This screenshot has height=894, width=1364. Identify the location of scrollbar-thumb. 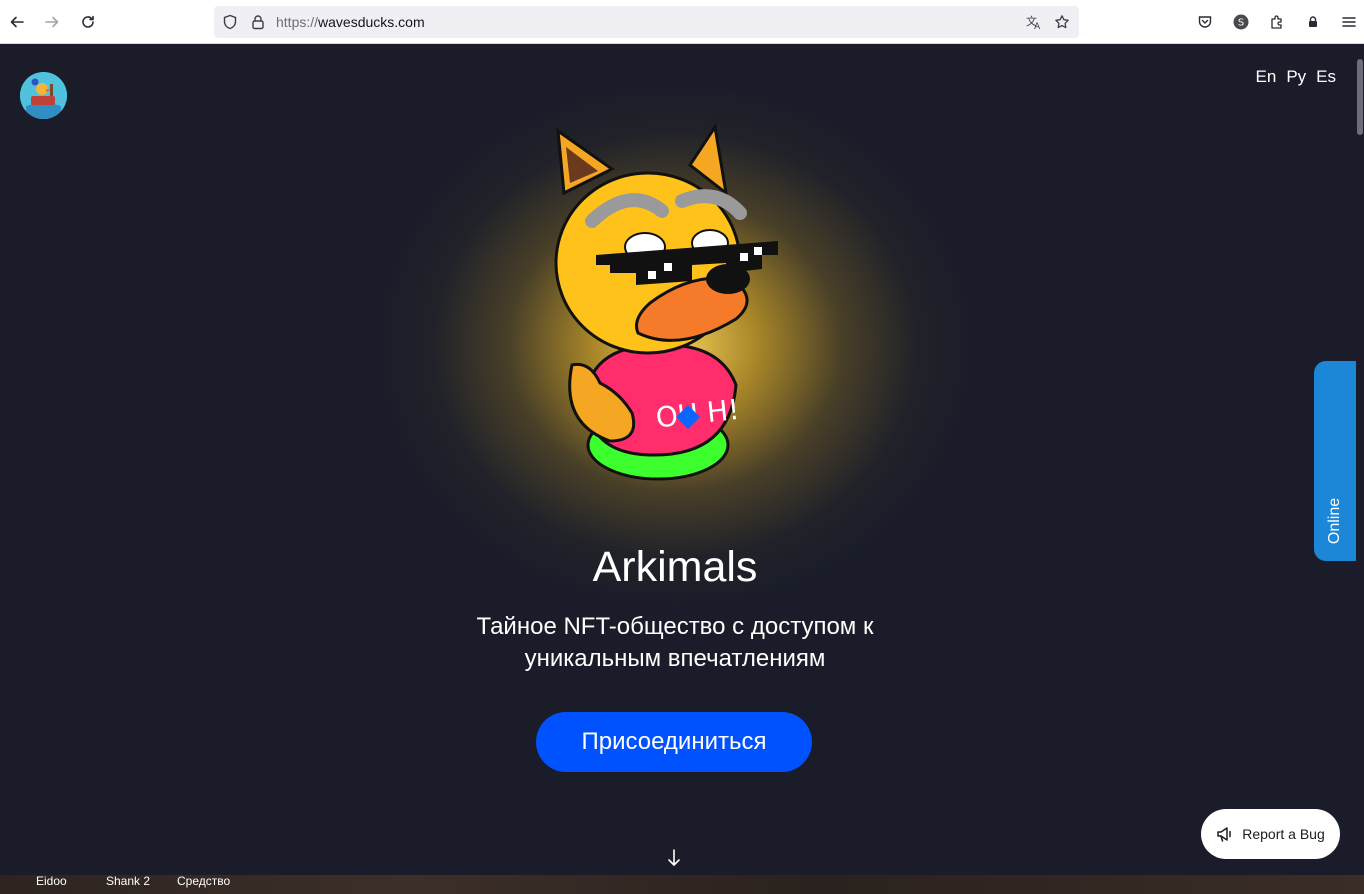
(1360, 97).